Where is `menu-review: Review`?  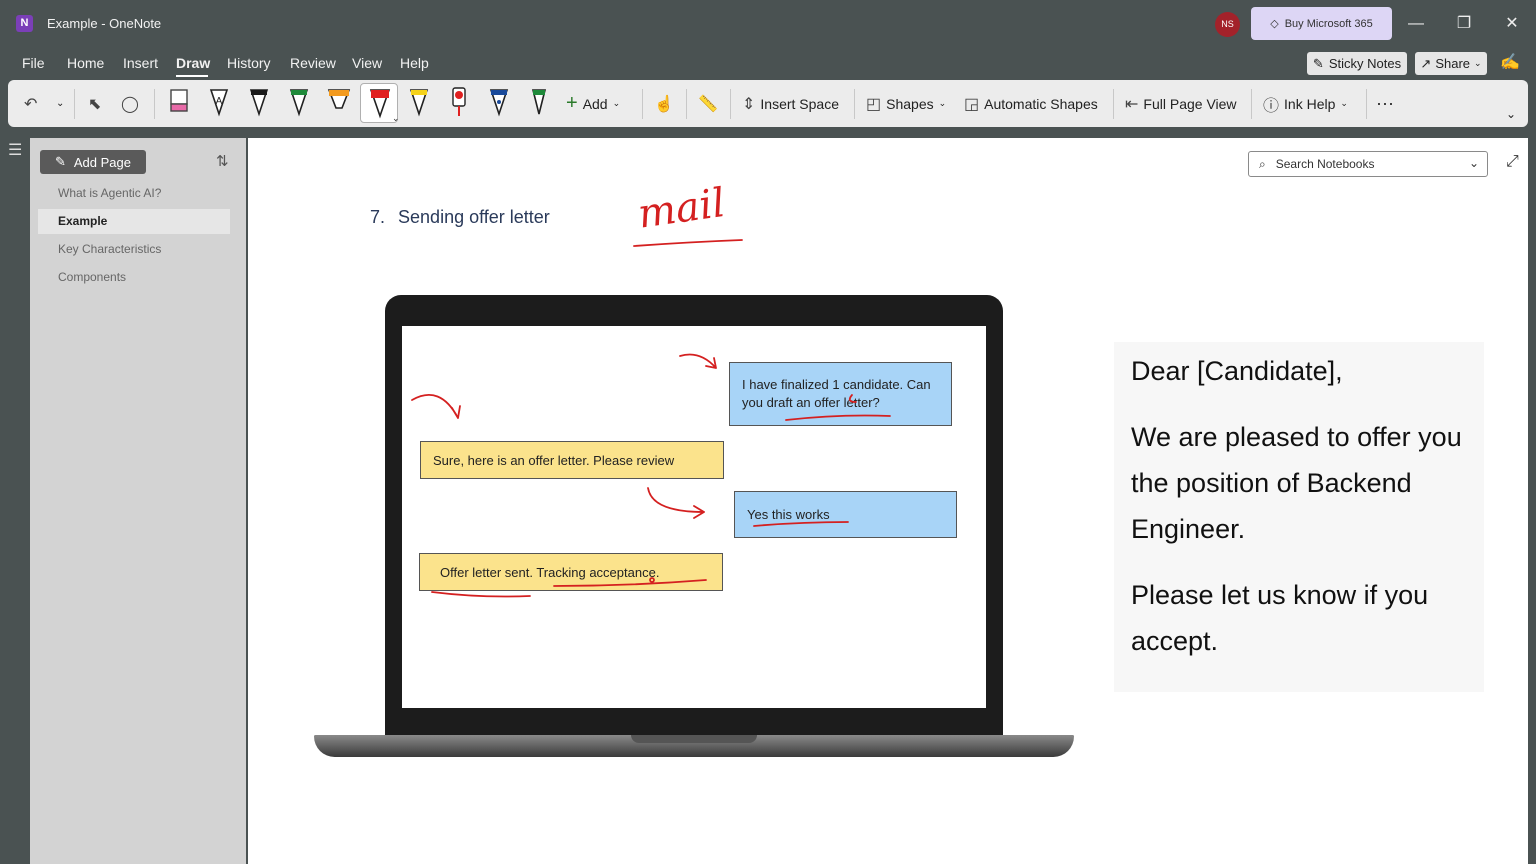
menu-review: Review is located at coordinates (313, 63).